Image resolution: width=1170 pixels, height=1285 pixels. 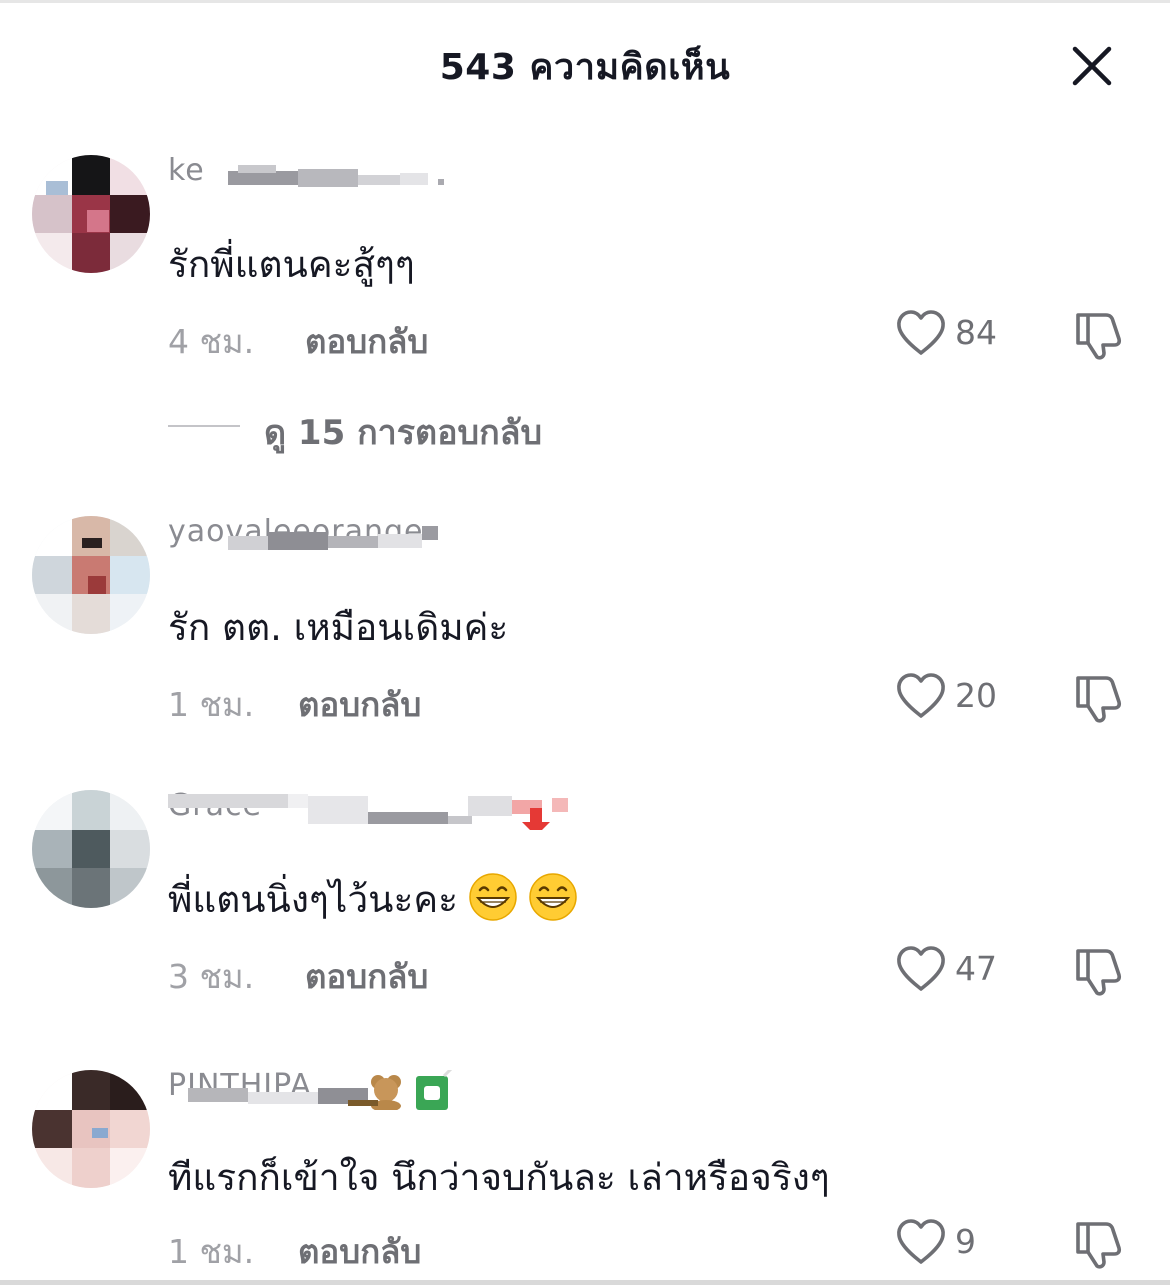 What do you see at coordinates (585, 1) in the screenshot?
I see `top-divider` at bounding box center [585, 1].